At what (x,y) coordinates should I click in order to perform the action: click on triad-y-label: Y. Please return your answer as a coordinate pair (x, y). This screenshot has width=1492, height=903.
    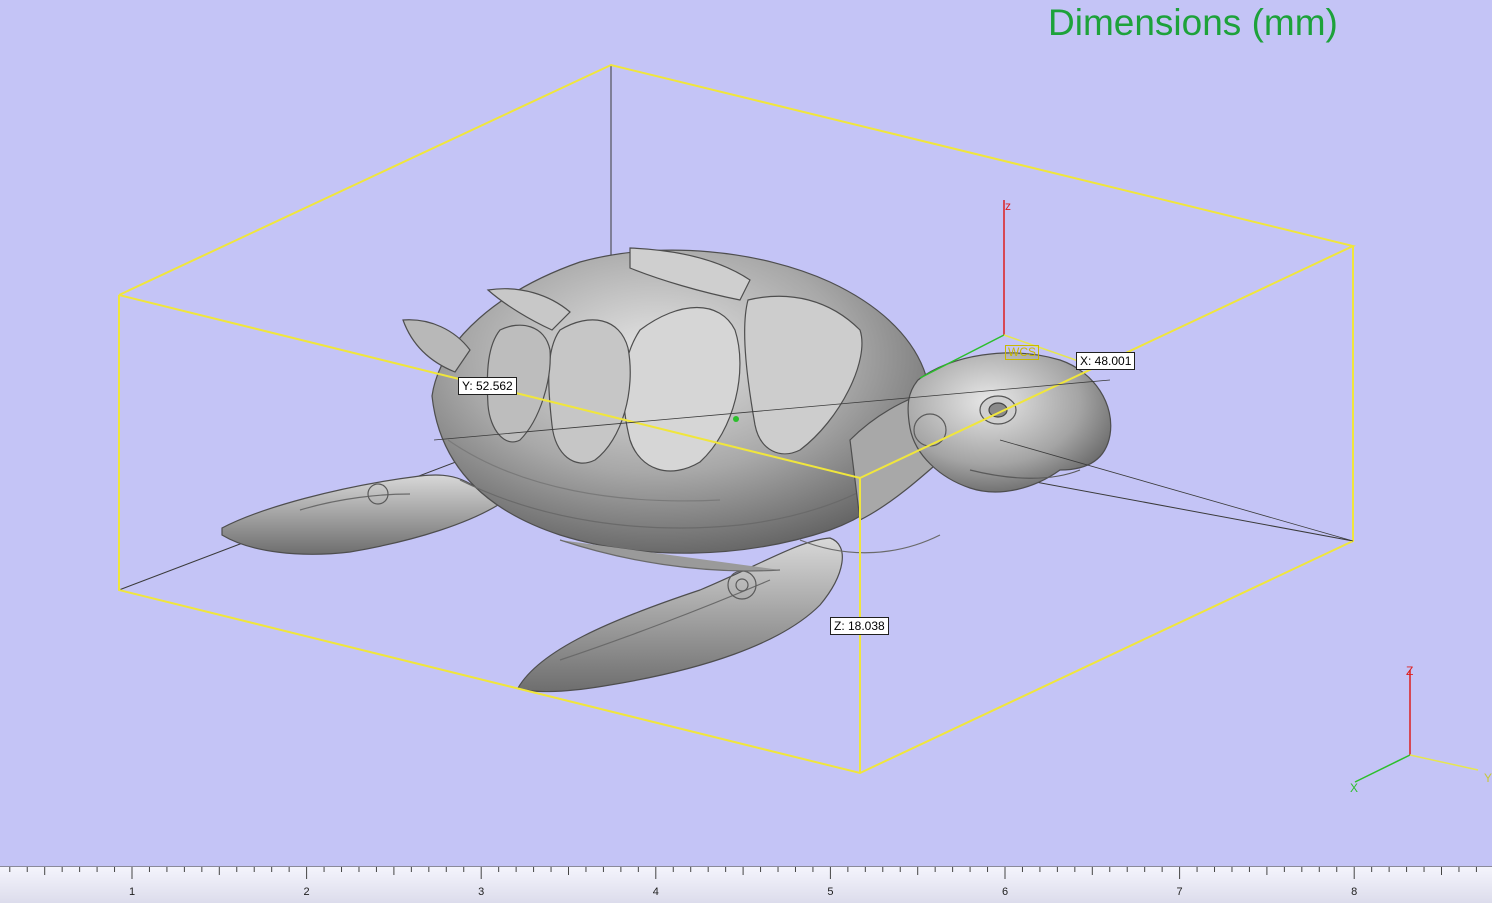
    Looking at the image, I should click on (1488, 778).